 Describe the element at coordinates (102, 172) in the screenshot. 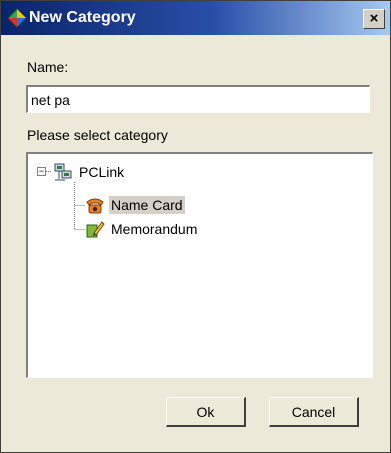

I see `tree-node-label: PCLink` at that location.